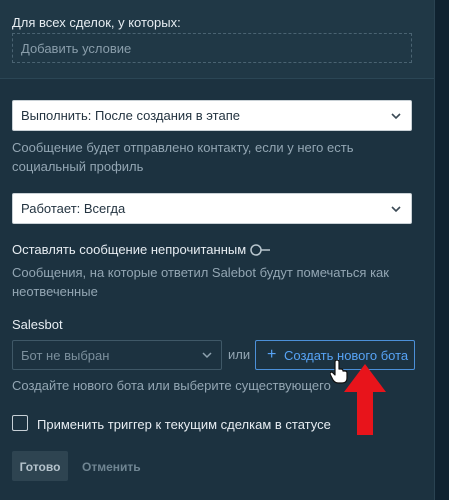  Describe the element at coordinates (96, 22) in the screenshot. I see `conditions-title: Для всех сделок, у которых:` at that location.